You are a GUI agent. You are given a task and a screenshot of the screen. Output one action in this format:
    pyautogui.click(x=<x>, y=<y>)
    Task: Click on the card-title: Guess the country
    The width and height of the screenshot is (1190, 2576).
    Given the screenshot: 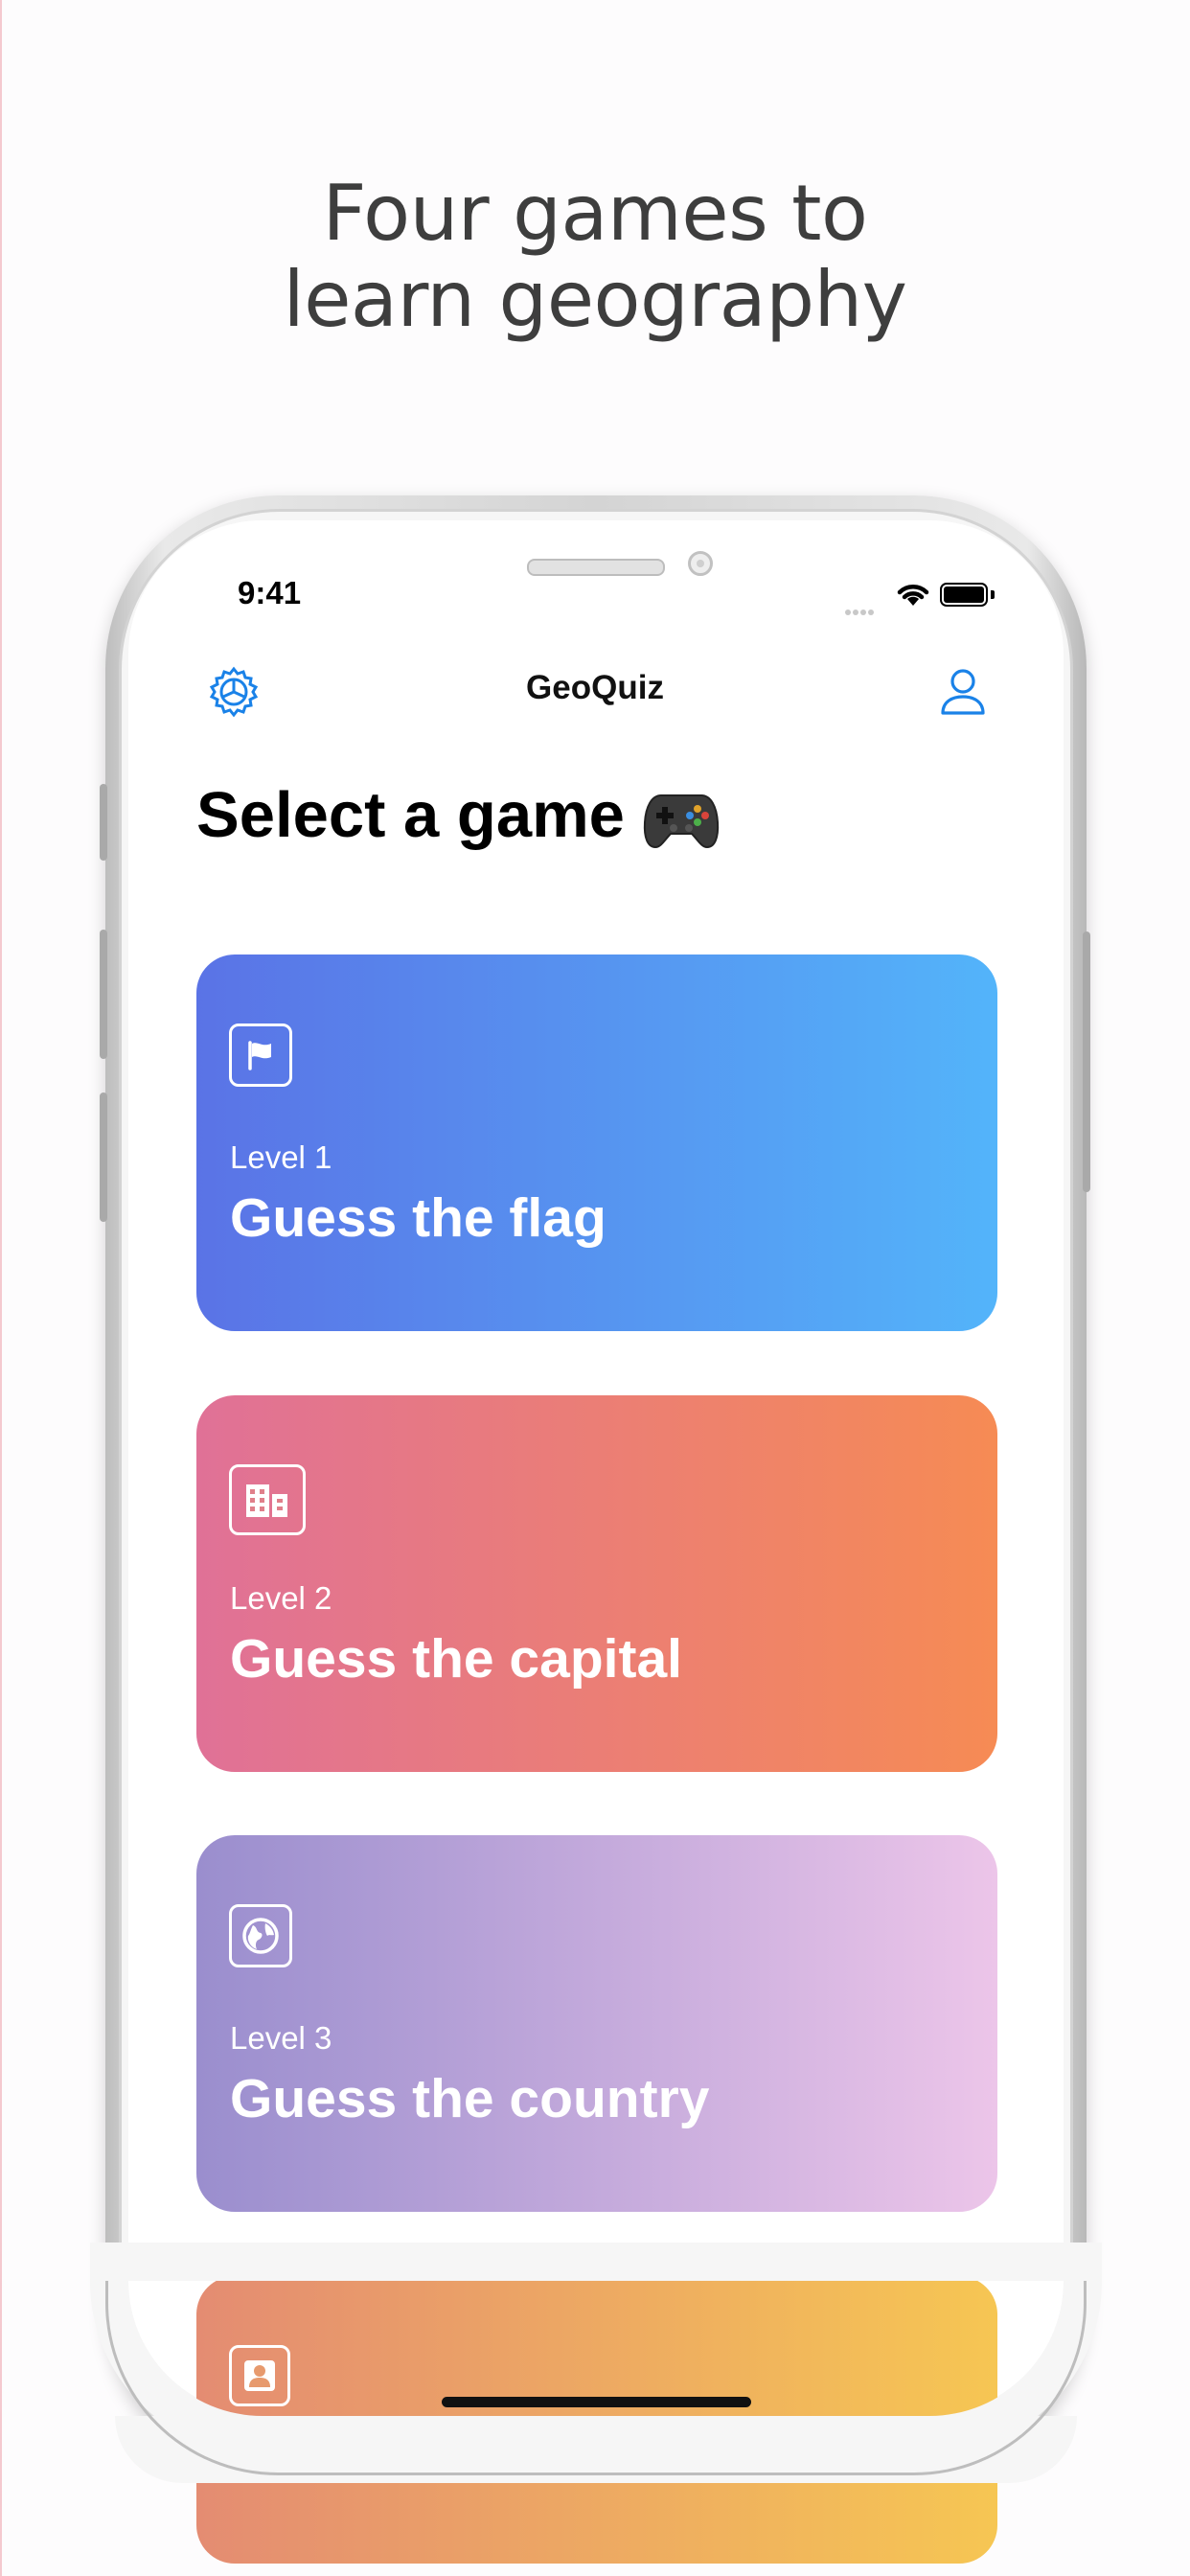 What is the action you would take?
    pyautogui.click(x=470, y=2098)
    